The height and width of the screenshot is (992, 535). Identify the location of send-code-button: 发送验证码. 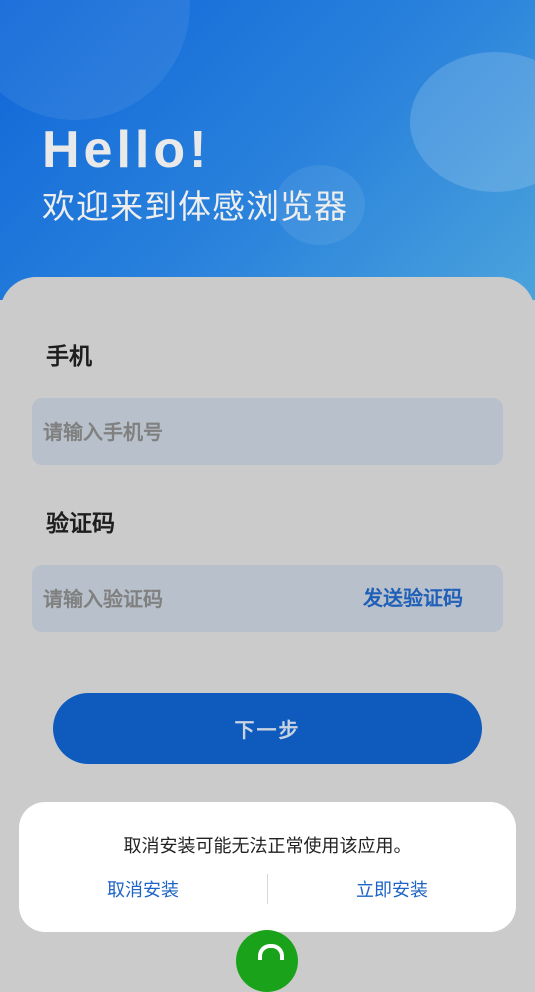
(413, 598).